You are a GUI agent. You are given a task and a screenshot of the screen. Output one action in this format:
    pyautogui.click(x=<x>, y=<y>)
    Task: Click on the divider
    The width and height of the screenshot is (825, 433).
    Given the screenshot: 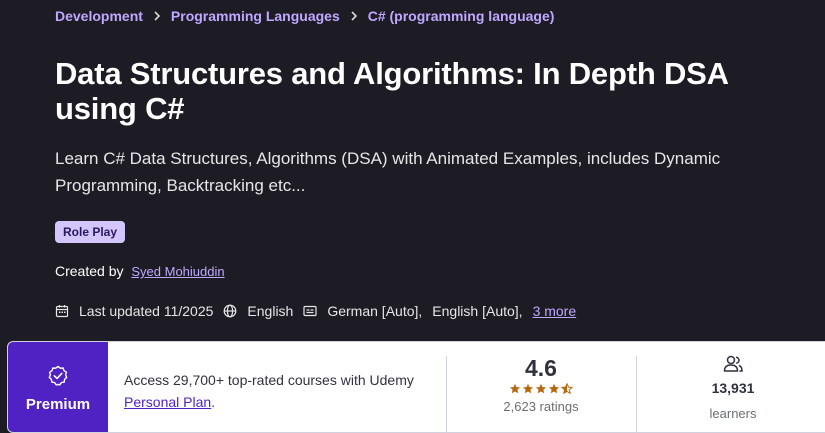 What is the action you would take?
    pyautogui.click(x=636, y=394)
    